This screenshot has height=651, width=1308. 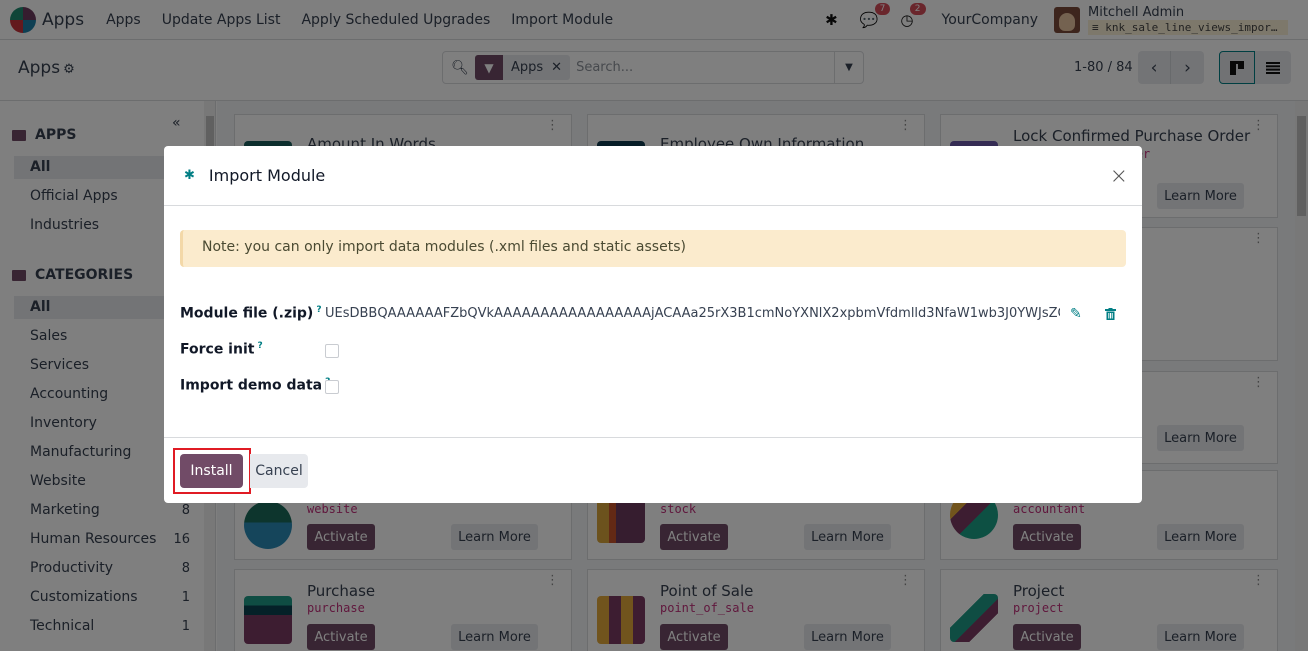 I want to click on dialog-title: Import Module, so click(x=267, y=175).